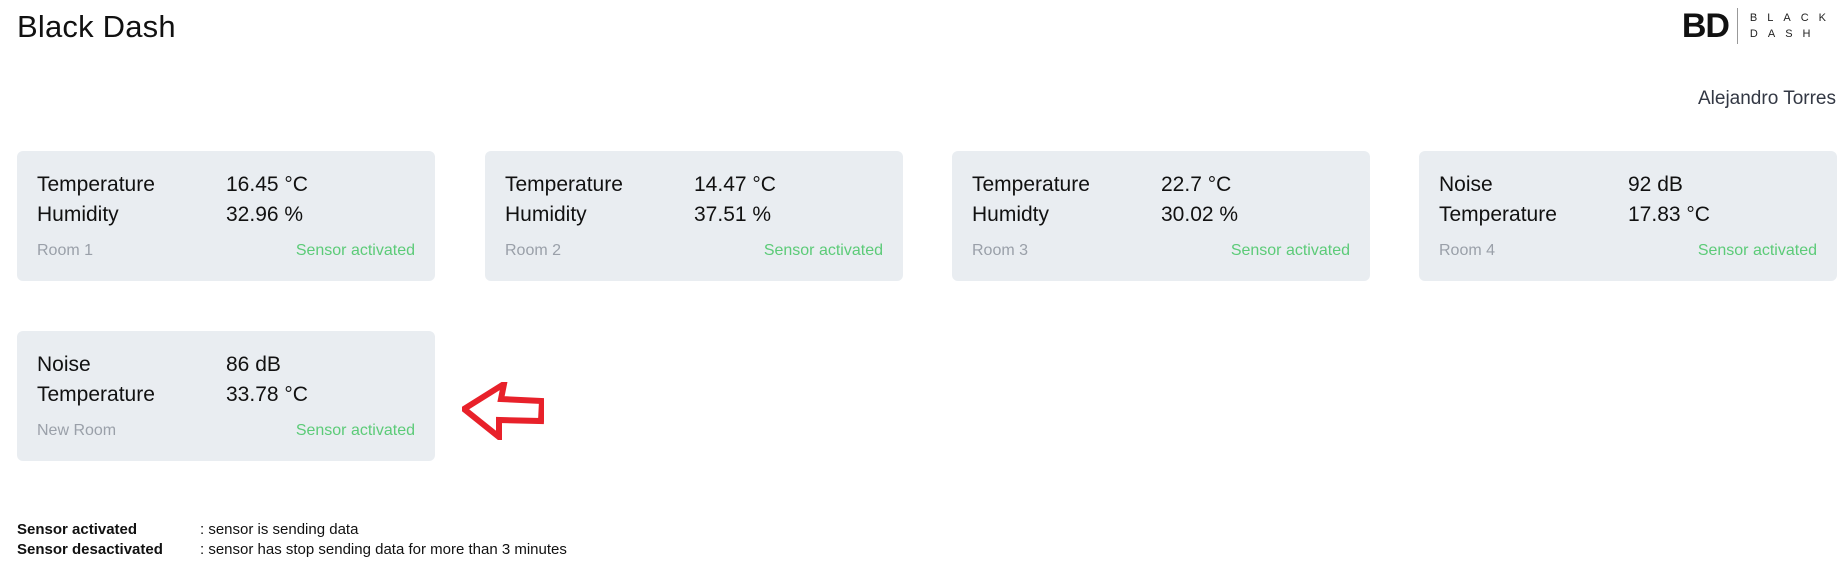 Image resolution: width=1848 pixels, height=569 pixels. What do you see at coordinates (77, 529) in the screenshot?
I see `legend-term: Sensor activated` at bounding box center [77, 529].